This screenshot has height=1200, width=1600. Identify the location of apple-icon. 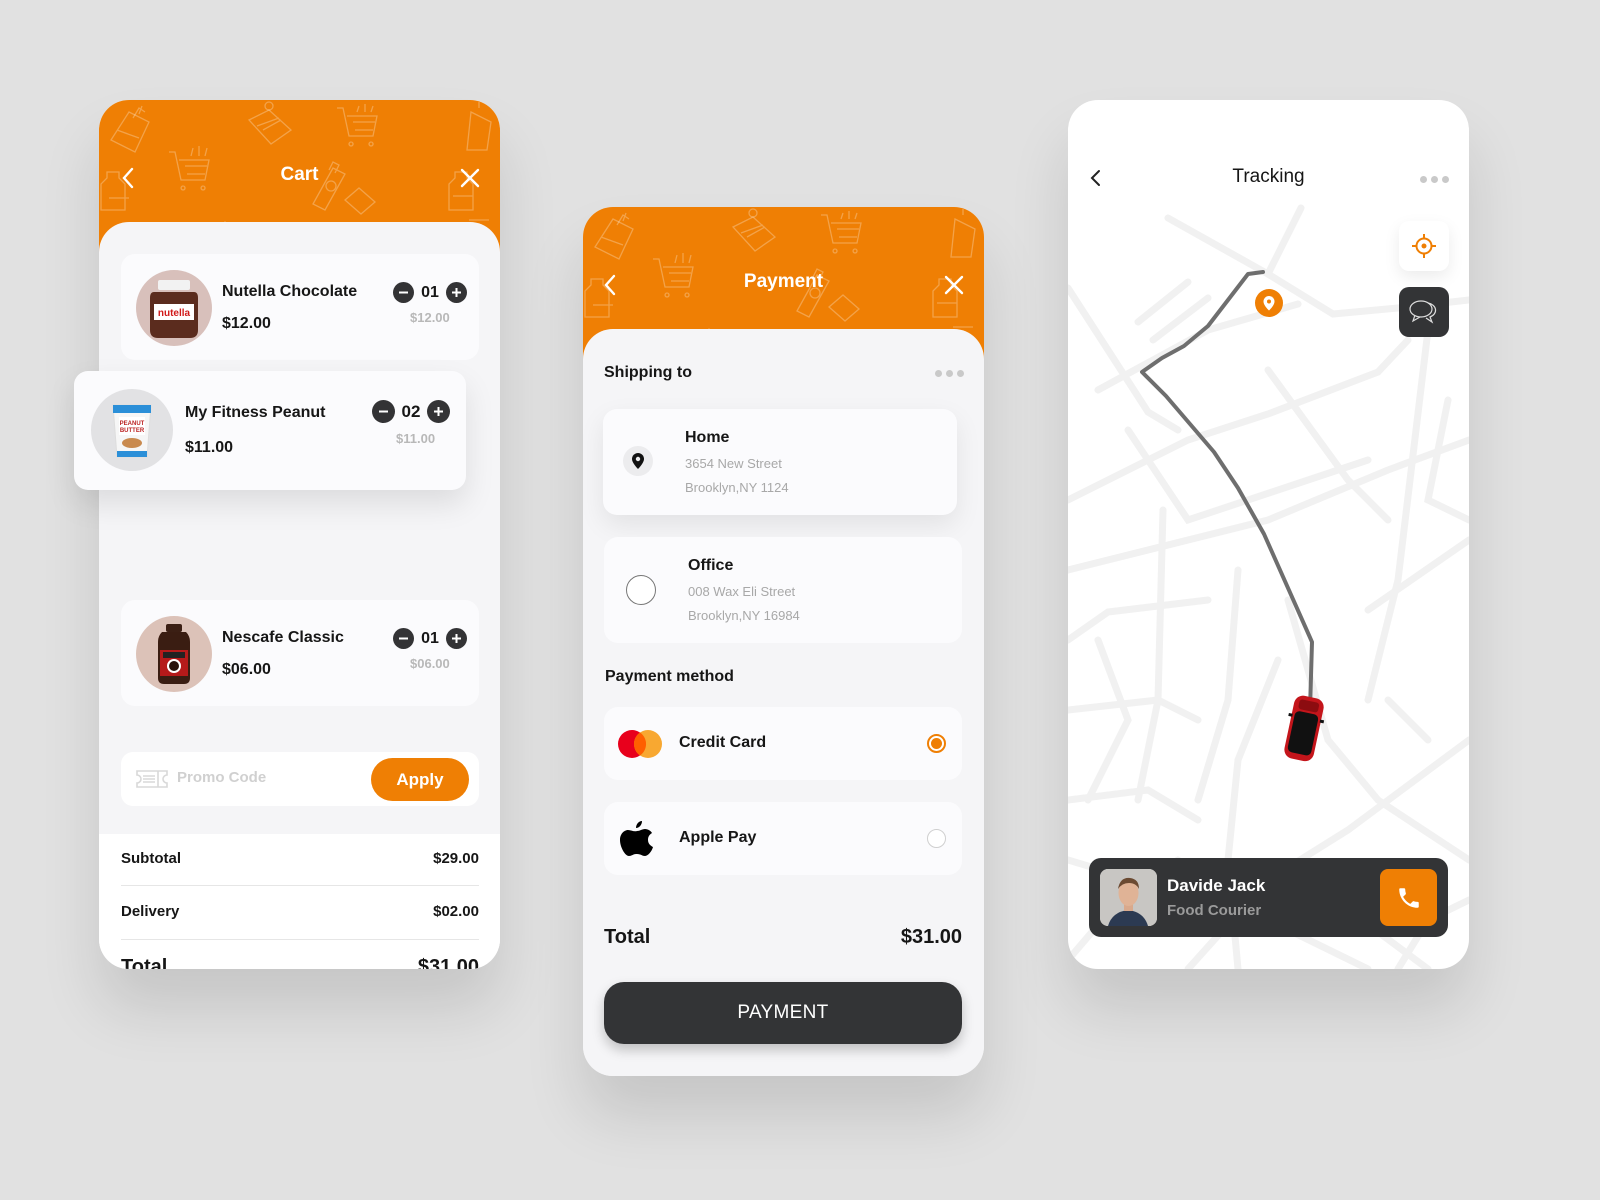
(636, 838).